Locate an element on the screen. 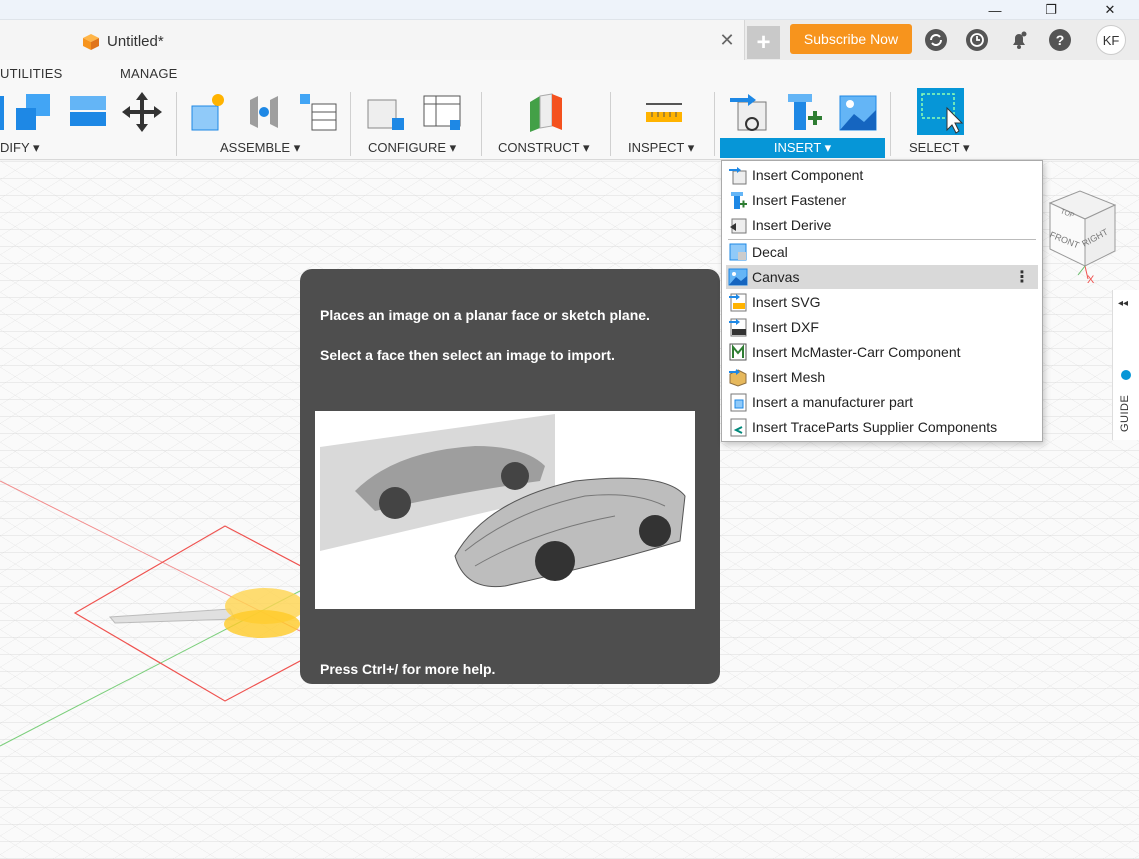  manufacturer-part-icon is located at coordinates (738, 402).